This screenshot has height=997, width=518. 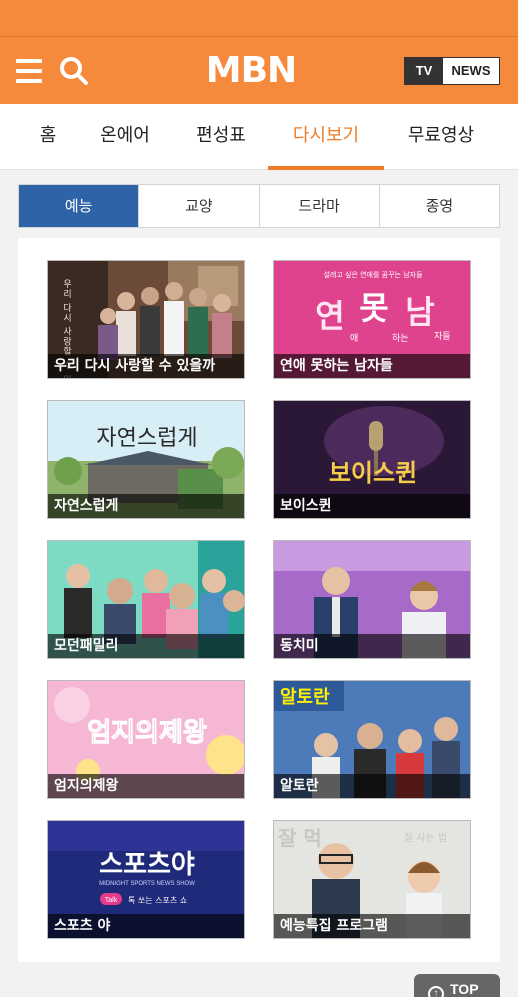 I want to click on svg-text: 잘 사는 법, so click(x=425, y=838).